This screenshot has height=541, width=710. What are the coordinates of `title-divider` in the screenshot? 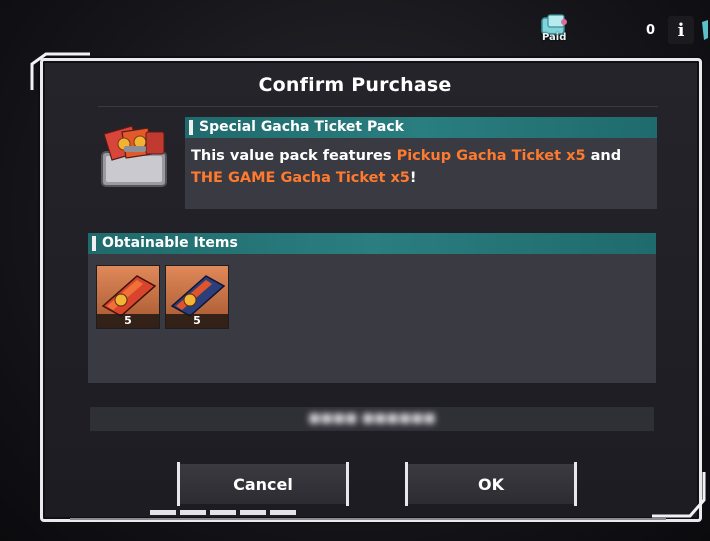 It's located at (378, 106).